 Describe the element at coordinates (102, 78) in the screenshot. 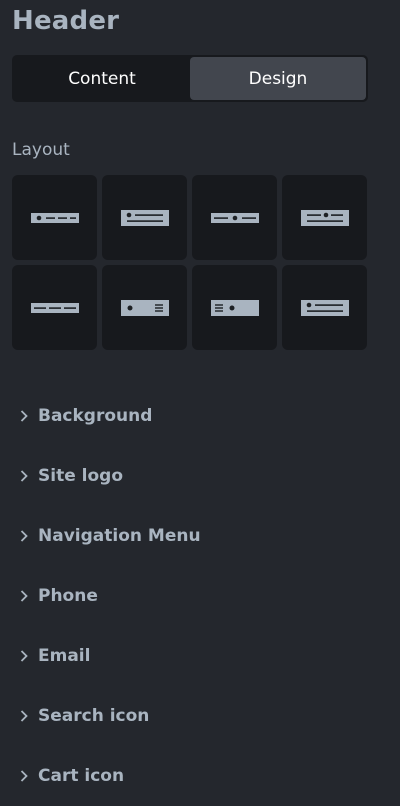

I see `tab-content: Content` at that location.